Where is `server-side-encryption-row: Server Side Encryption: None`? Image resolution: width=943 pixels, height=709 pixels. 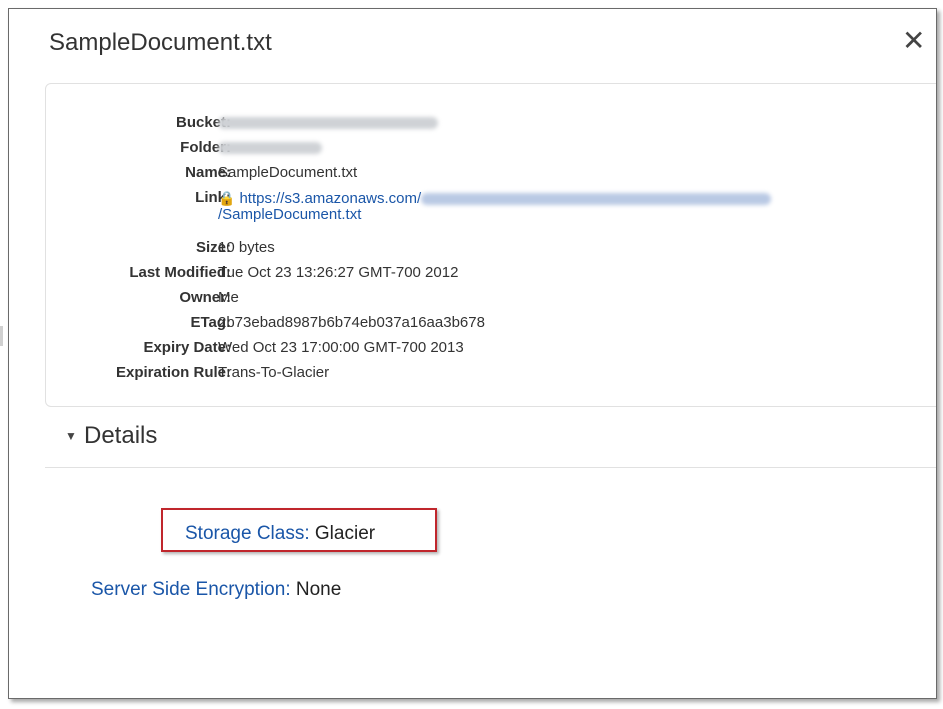 server-side-encryption-row: Server Side Encryption: None is located at coordinates (216, 590).